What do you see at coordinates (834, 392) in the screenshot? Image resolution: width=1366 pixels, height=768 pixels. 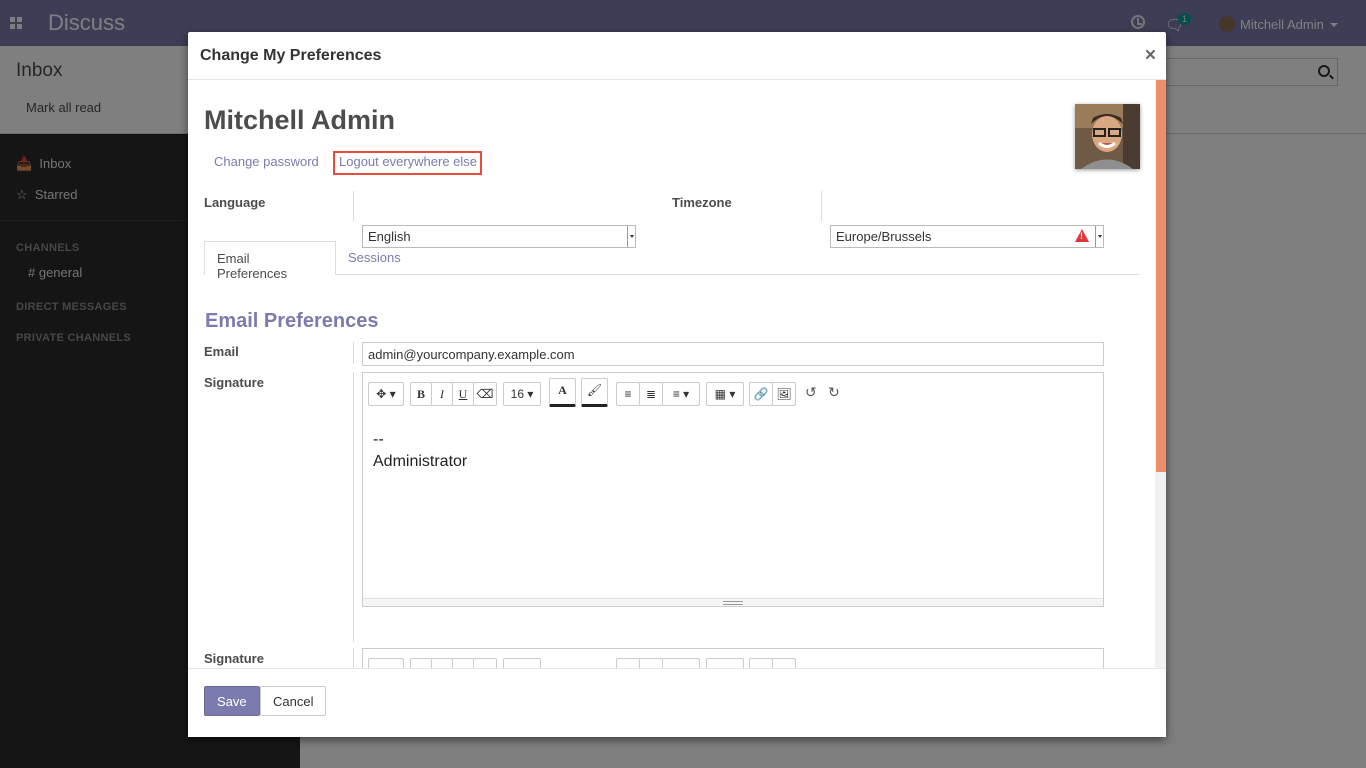 I see `redo-icon: ↻` at bounding box center [834, 392].